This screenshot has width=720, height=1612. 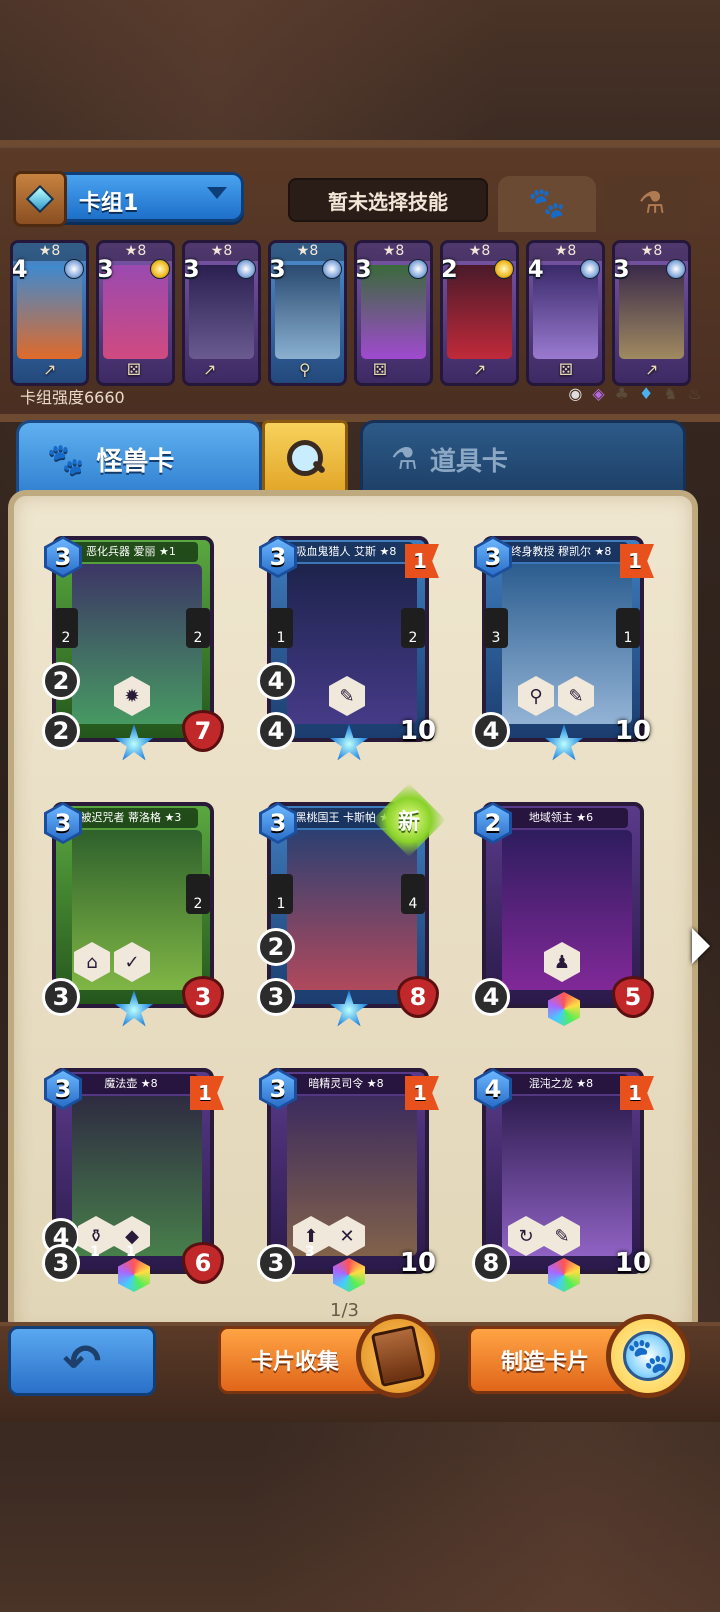 What do you see at coordinates (109, 203) in the screenshot?
I see `deck-name: 卡组1` at bounding box center [109, 203].